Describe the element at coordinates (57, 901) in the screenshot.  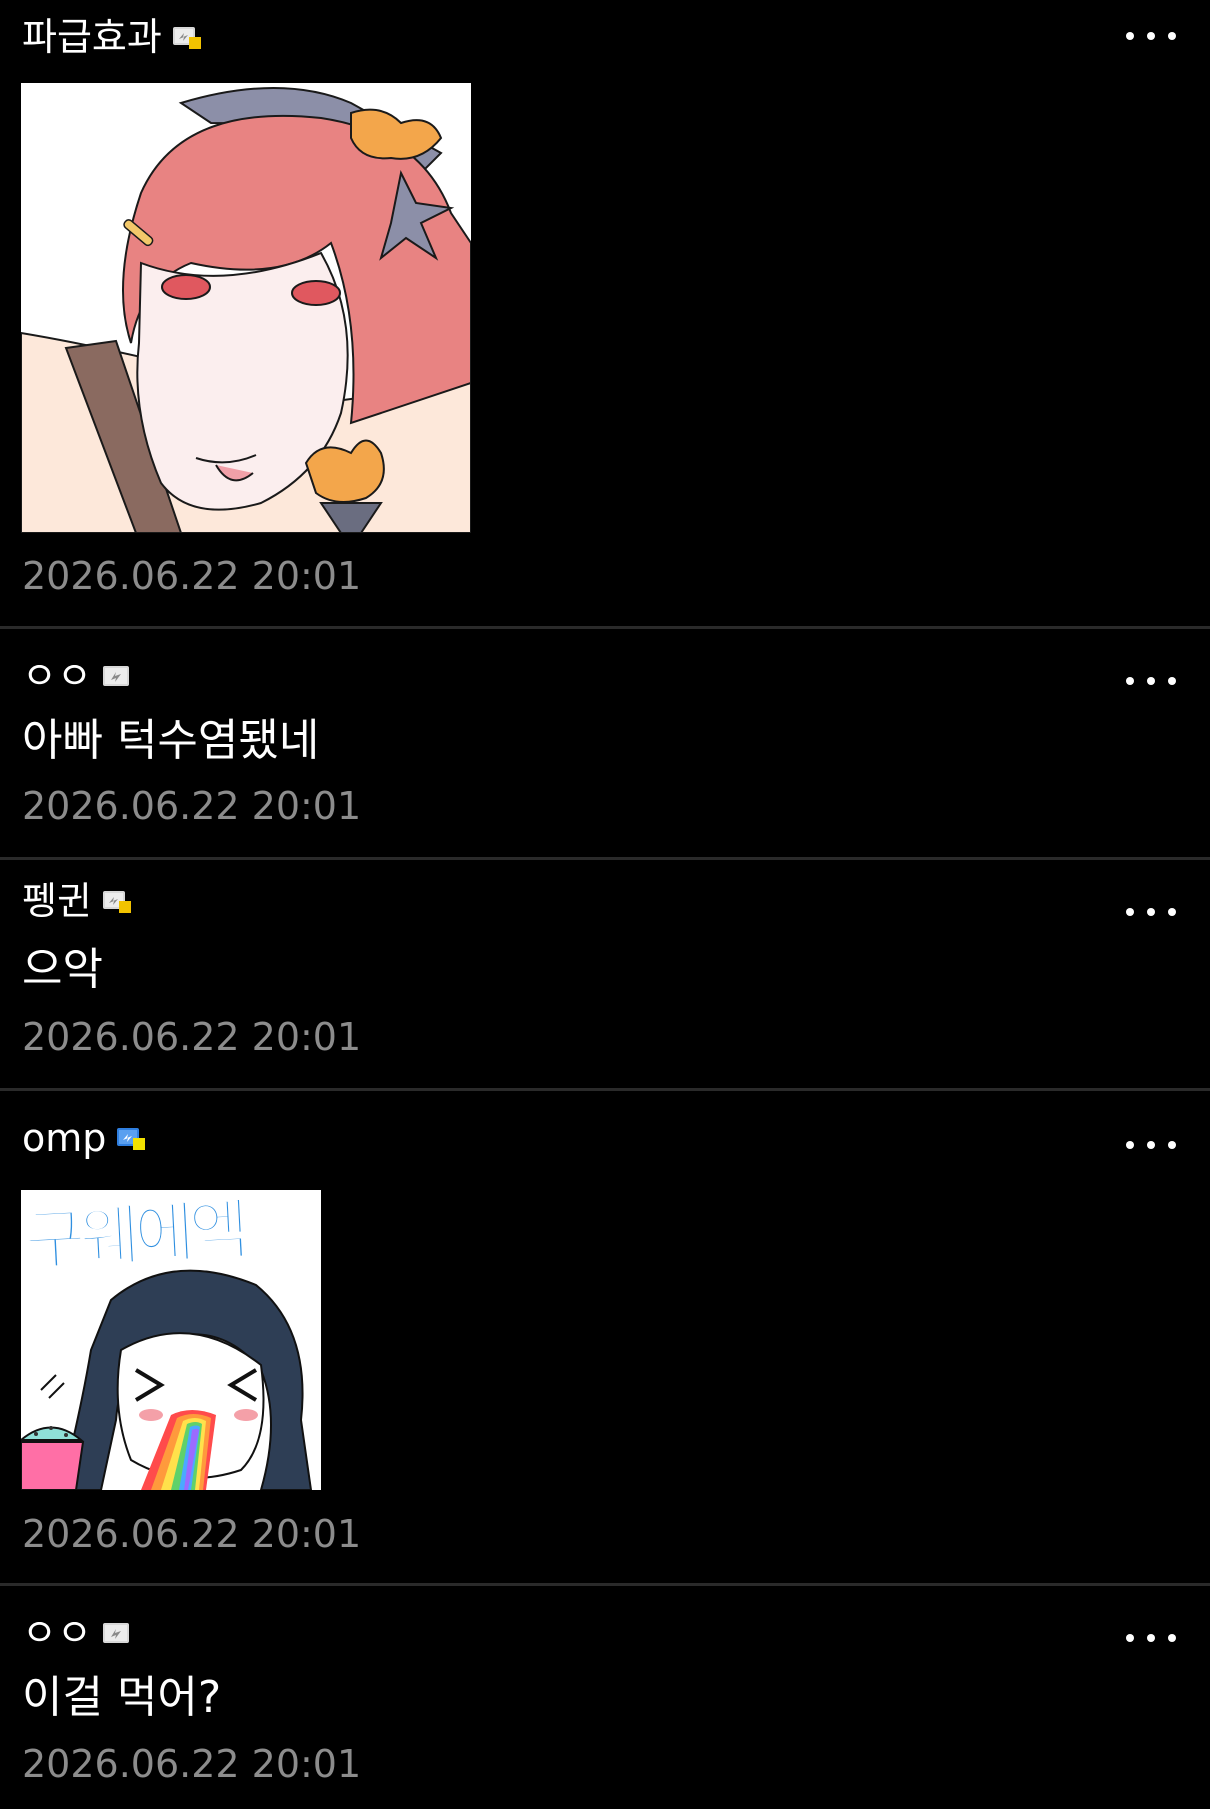
I see `author-name: 펭귄` at that location.